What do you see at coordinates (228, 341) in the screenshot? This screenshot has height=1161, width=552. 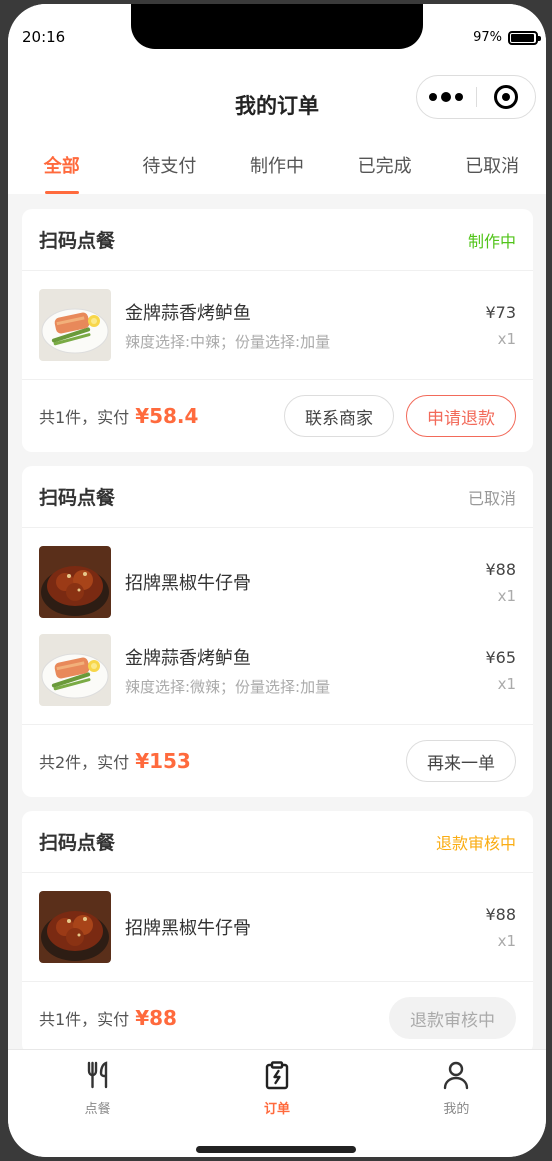 I see `item-spec: 辣度选择:中辣；份量选择:加量` at bounding box center [228, 341].